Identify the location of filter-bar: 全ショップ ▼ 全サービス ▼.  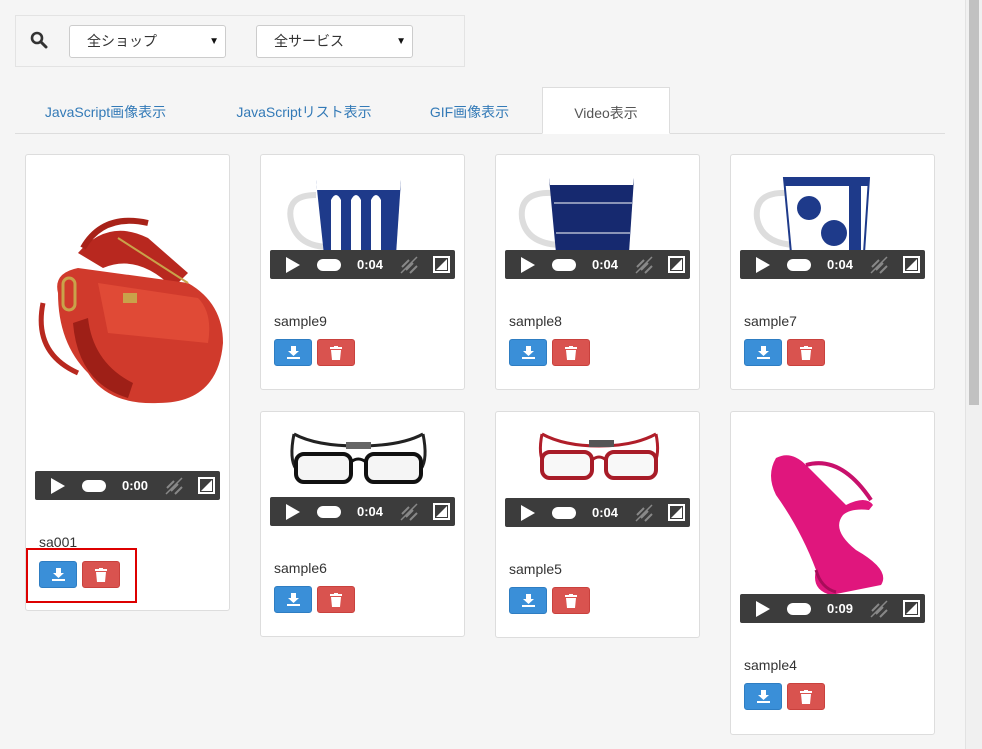
(240, 41).